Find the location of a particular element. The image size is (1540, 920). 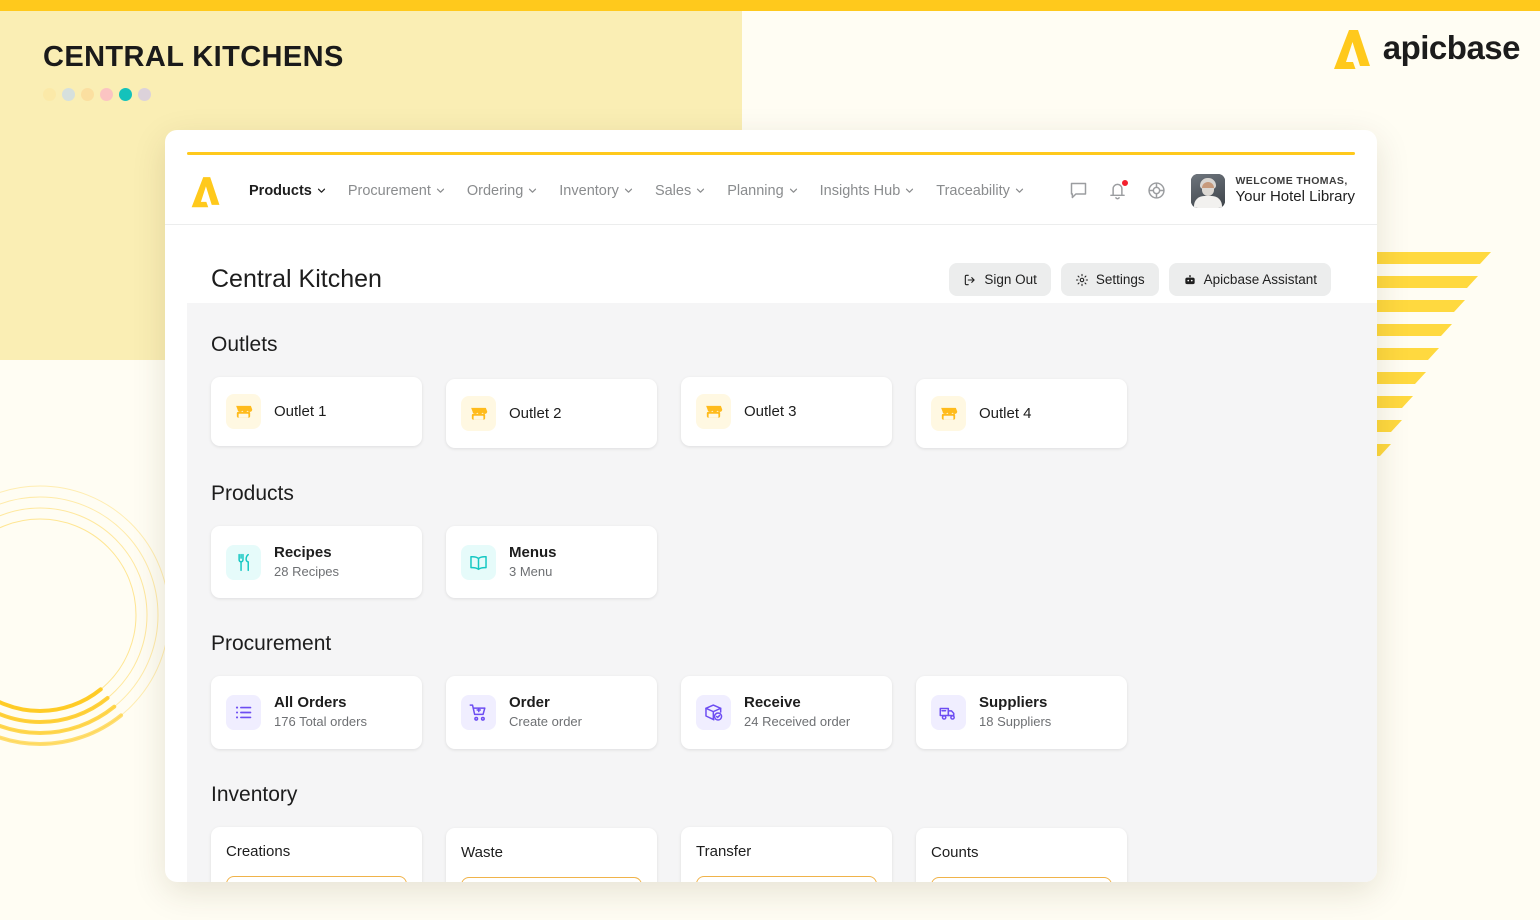

nav-item-planning: Planning is located at coordinates (762, 191).